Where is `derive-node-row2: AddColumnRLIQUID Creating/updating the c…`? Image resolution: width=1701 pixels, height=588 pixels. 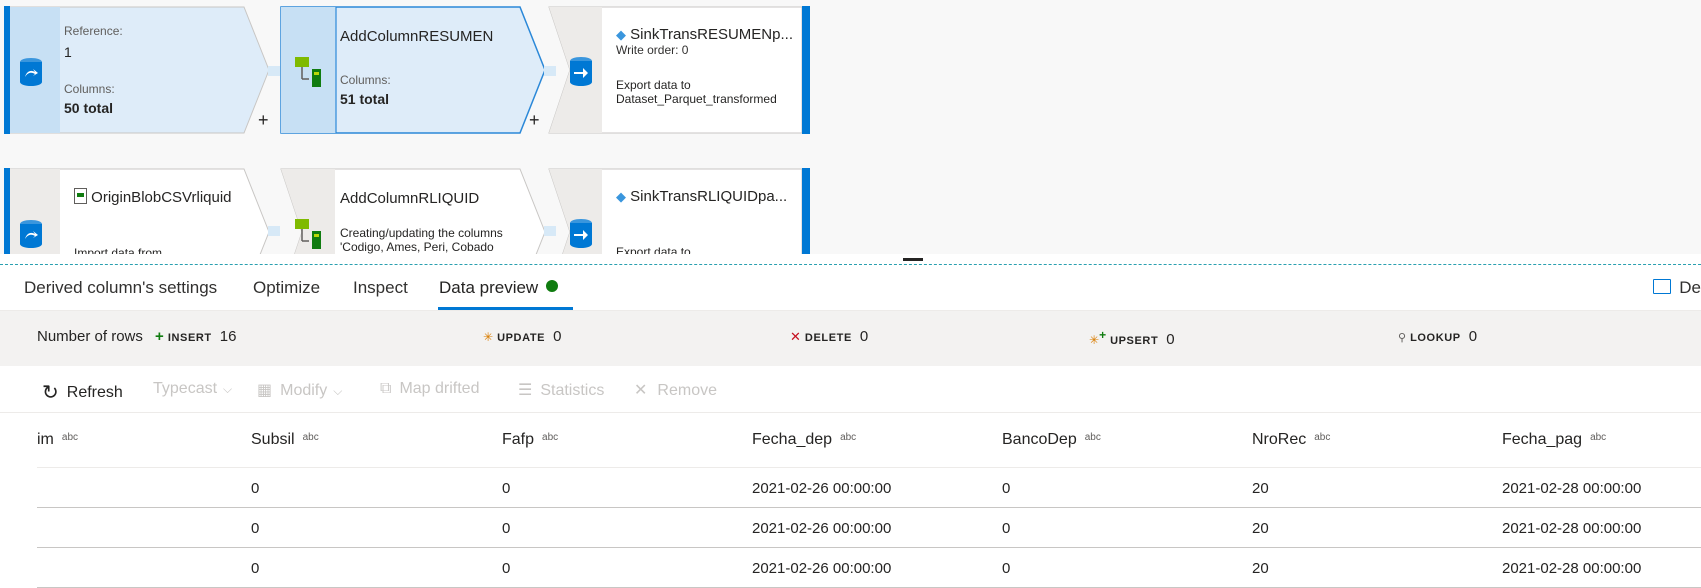
derive-node-row2: AddColumnRLIQUID Creating/updating the c… is located at coordinates (413, 211).